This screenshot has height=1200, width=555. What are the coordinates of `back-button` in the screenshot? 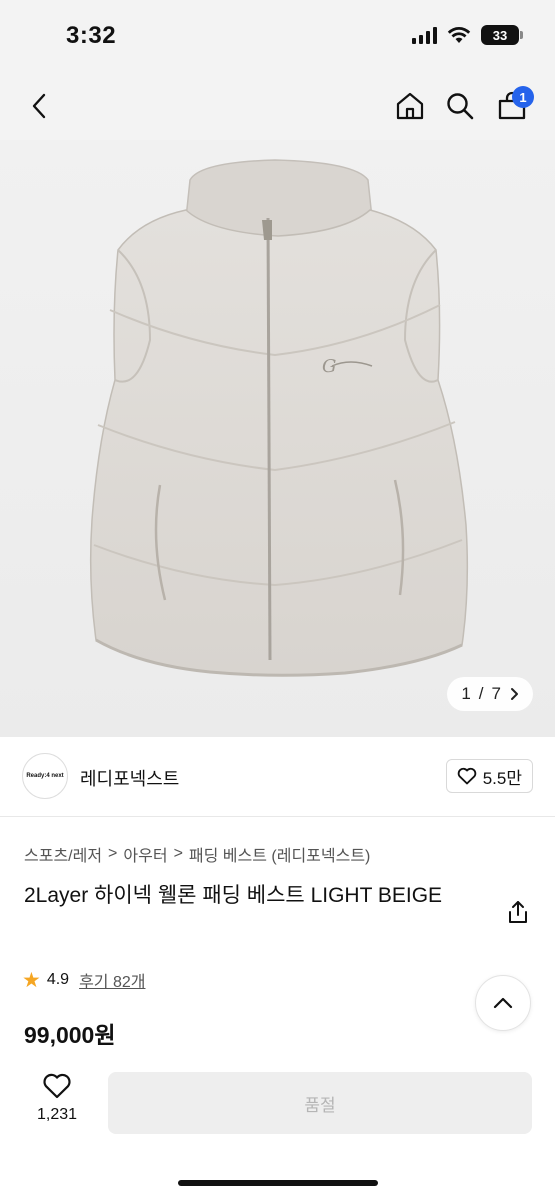 It's located at (40, 106).